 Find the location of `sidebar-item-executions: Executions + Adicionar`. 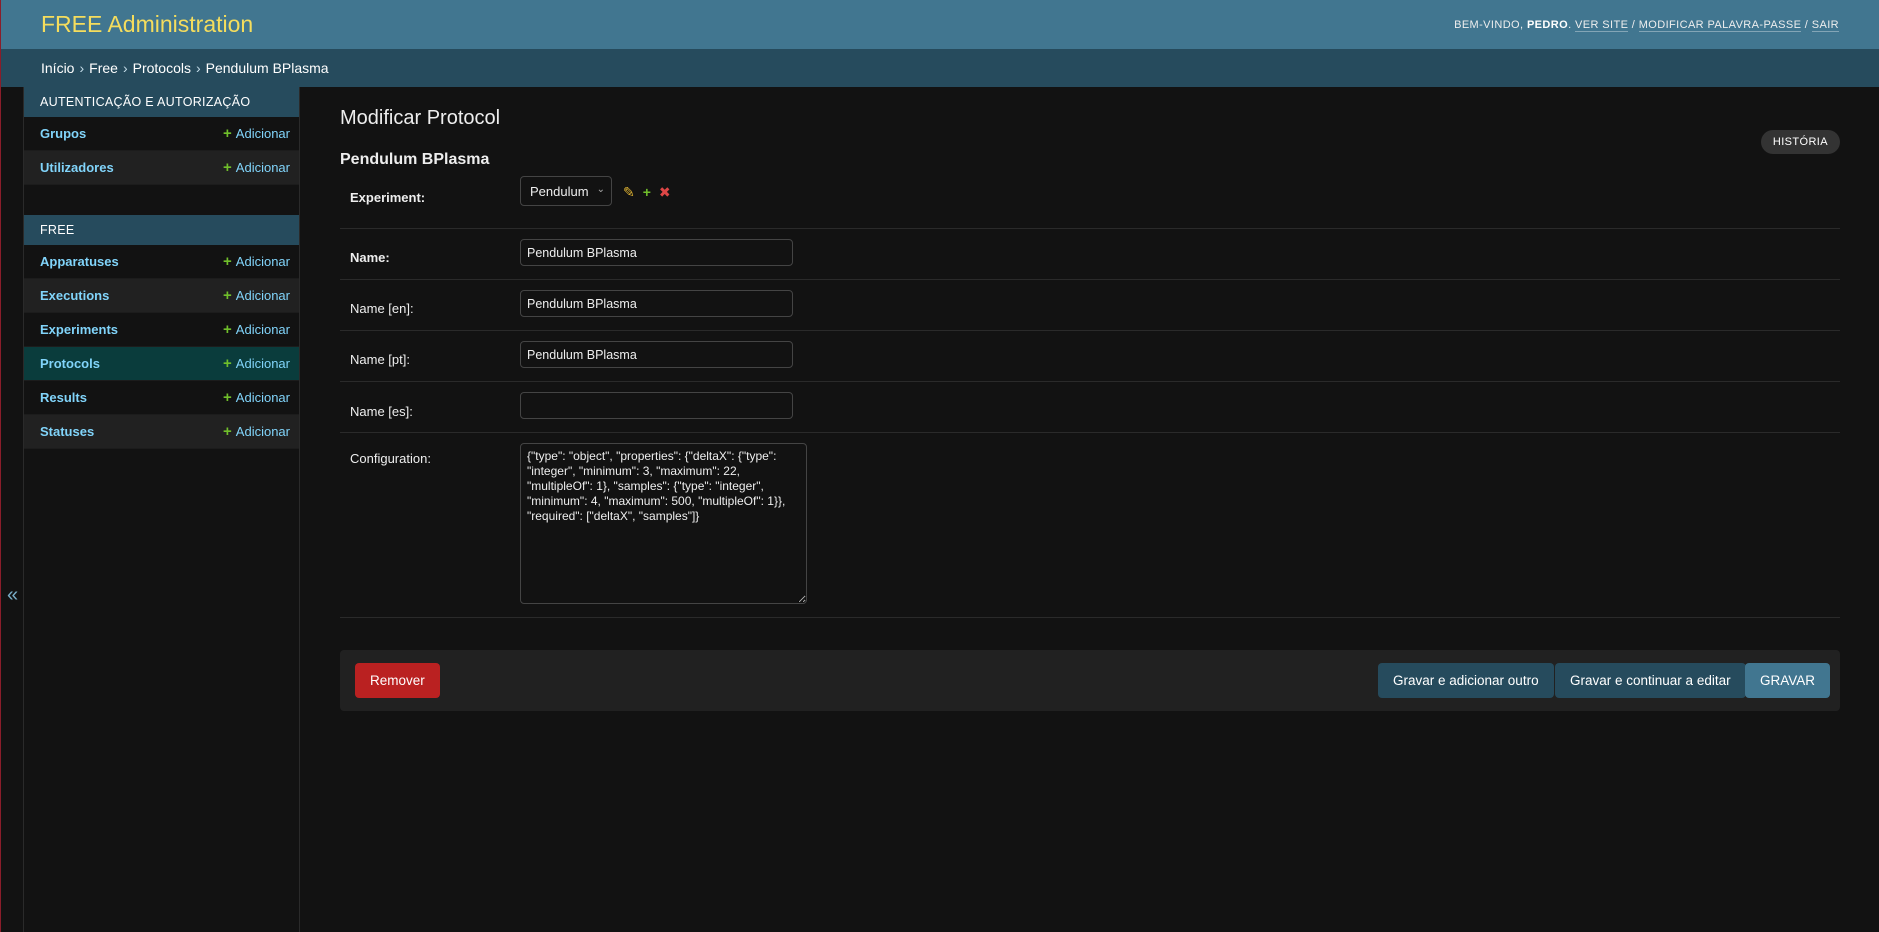

sidebar-item-executions: Executions + Adicionar is located at coordinates (161, 296).